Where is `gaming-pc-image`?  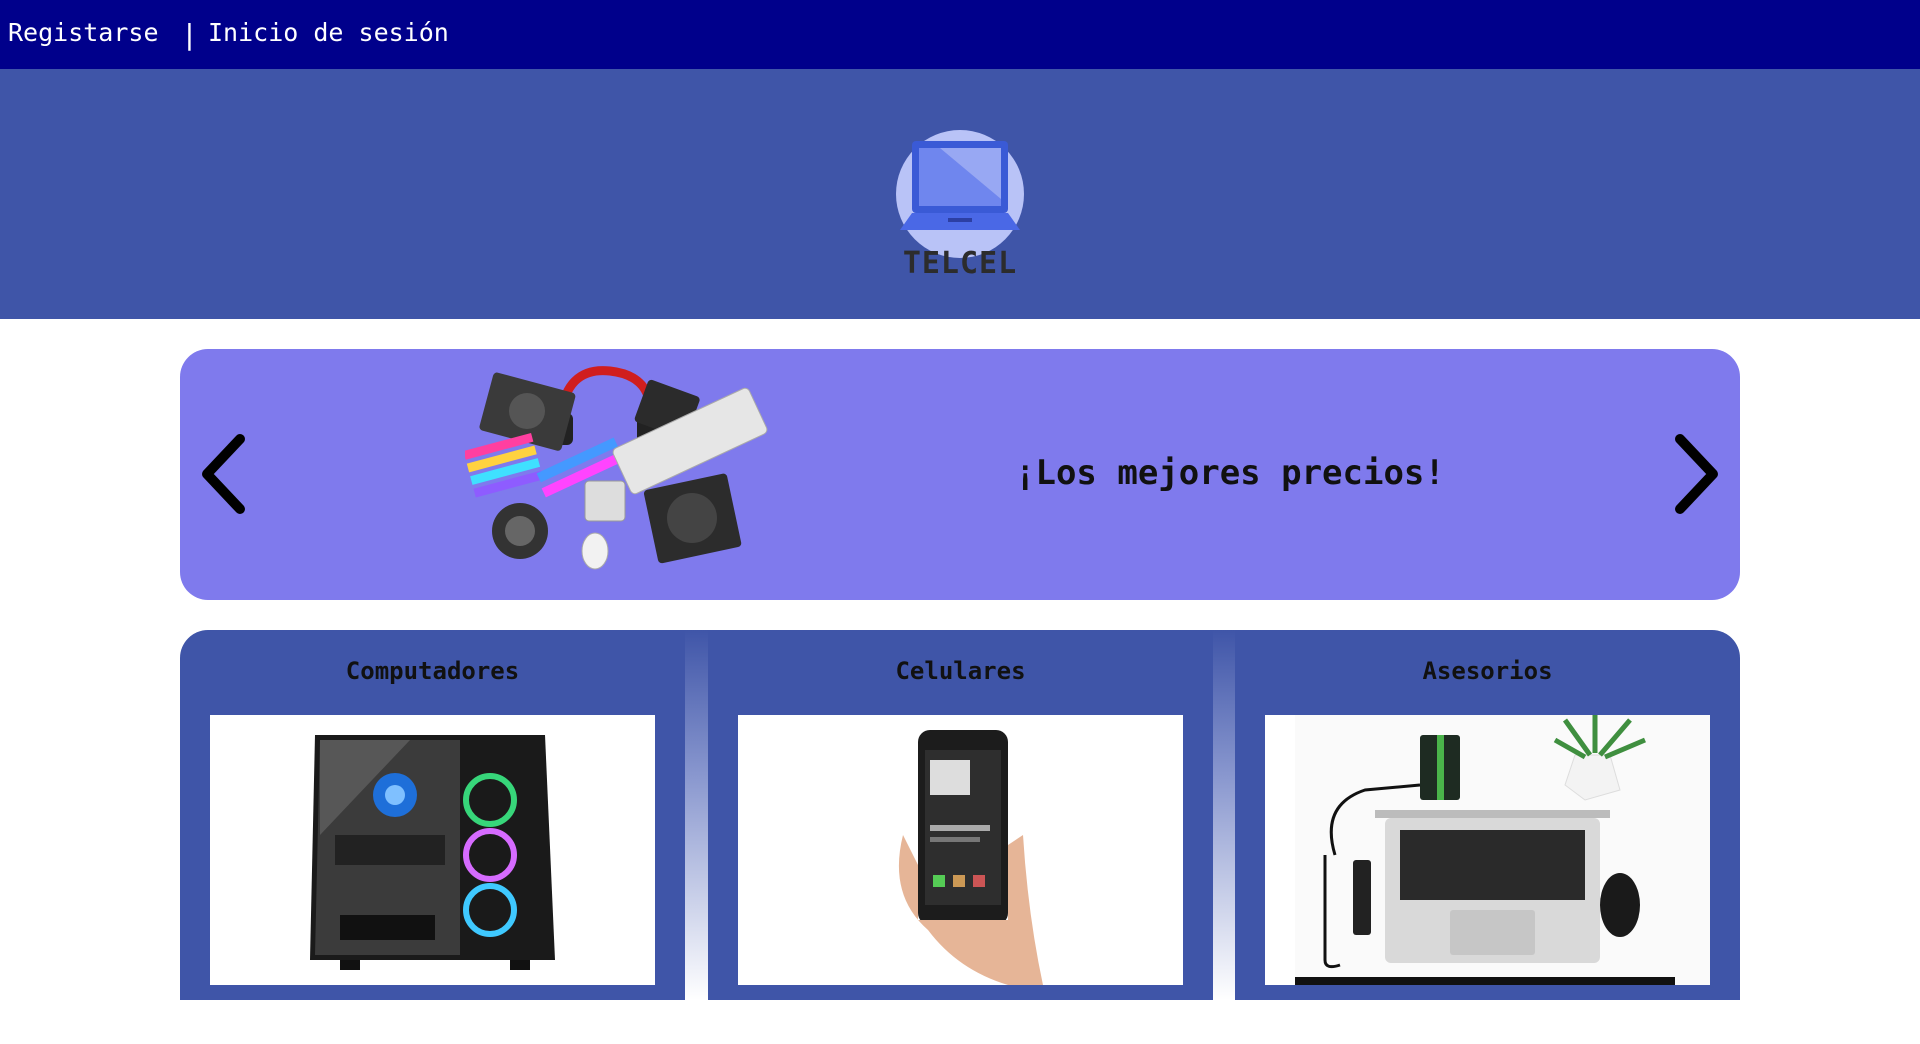
gaming-pc-image is located at coordinates (432, 850).